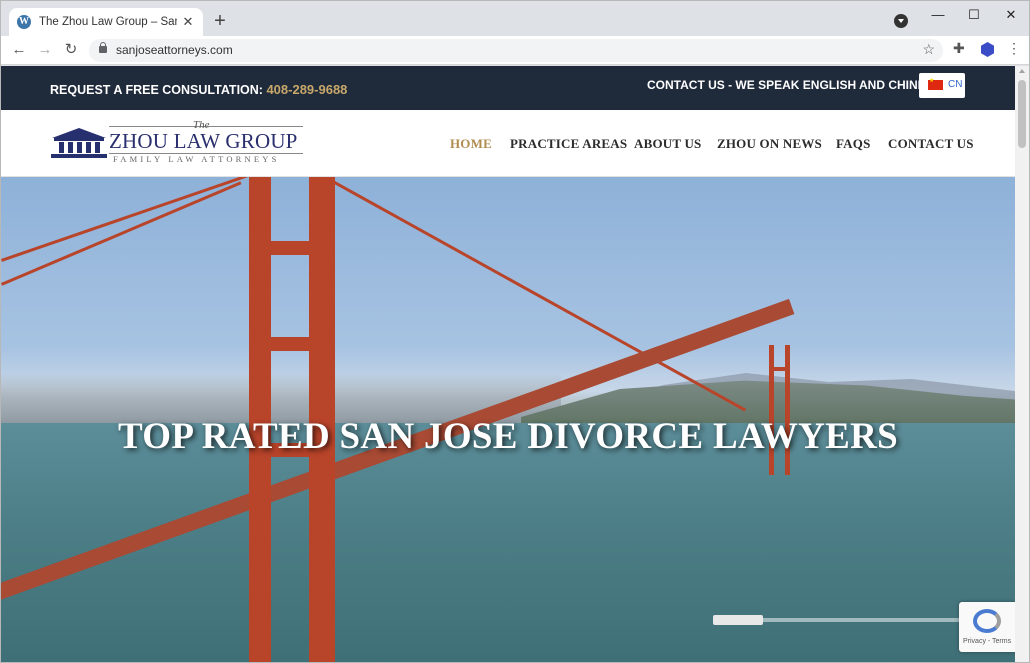 This screenshot has width=1030, height=663. I want to click on logo-tagline: FAMILY LAW ATTORNEYS, so click(196, 159).